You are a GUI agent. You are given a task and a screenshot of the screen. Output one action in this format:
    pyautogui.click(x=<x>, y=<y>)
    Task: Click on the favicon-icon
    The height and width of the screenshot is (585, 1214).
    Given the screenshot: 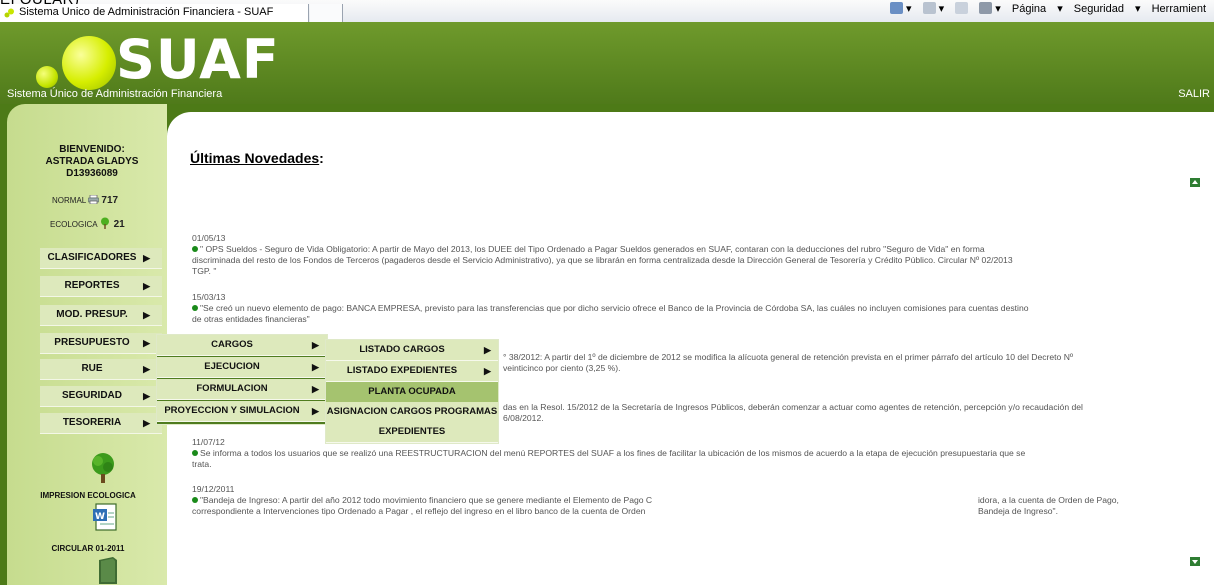 What is the action you would take?
    pyautogui.click(x=9, y=13)
    